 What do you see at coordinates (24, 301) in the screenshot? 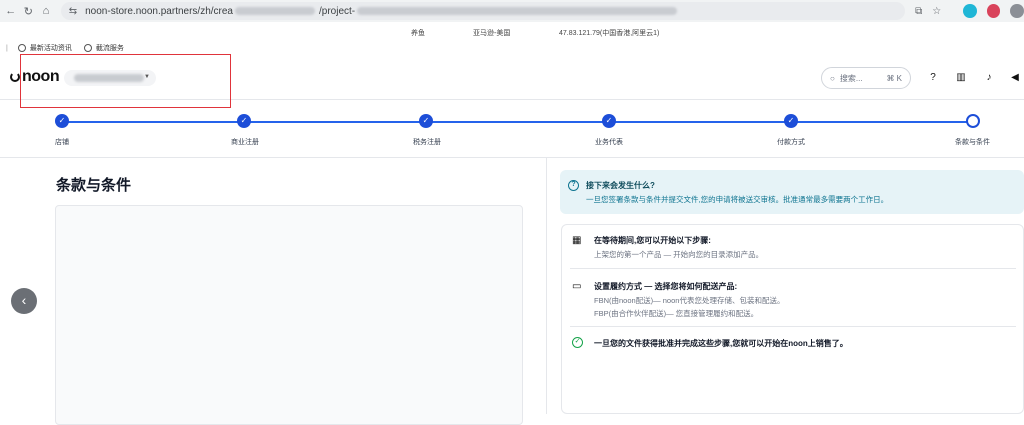
I see `back-arrow-button: ‹` at bounding box center [24, 301].